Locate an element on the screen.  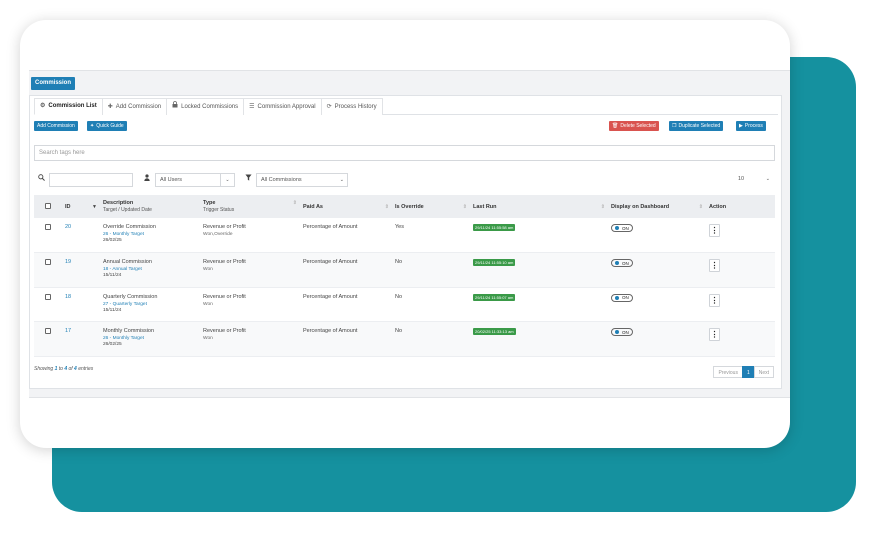
col-id: ID ▼ is located at coordinates (81, 206).